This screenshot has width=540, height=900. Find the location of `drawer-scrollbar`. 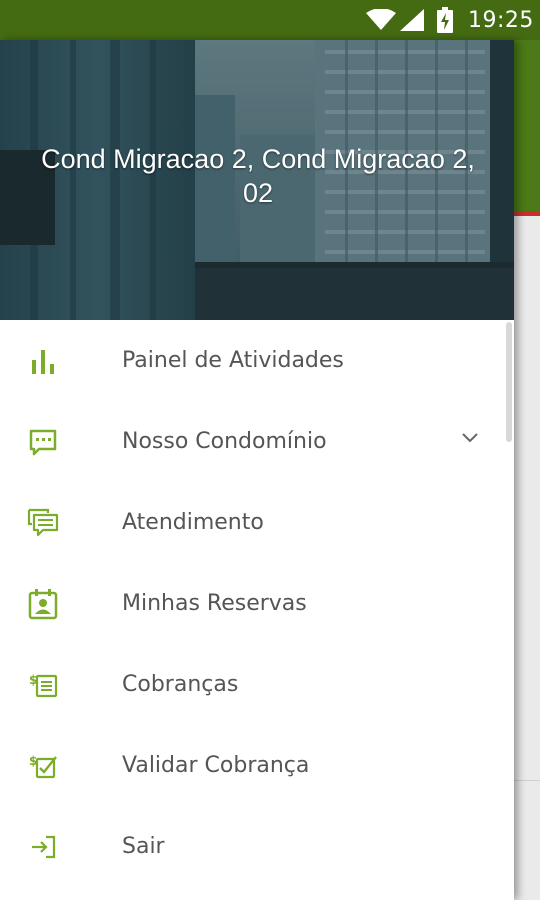

drawer-scrollbar is located at coordinates (509, 382).